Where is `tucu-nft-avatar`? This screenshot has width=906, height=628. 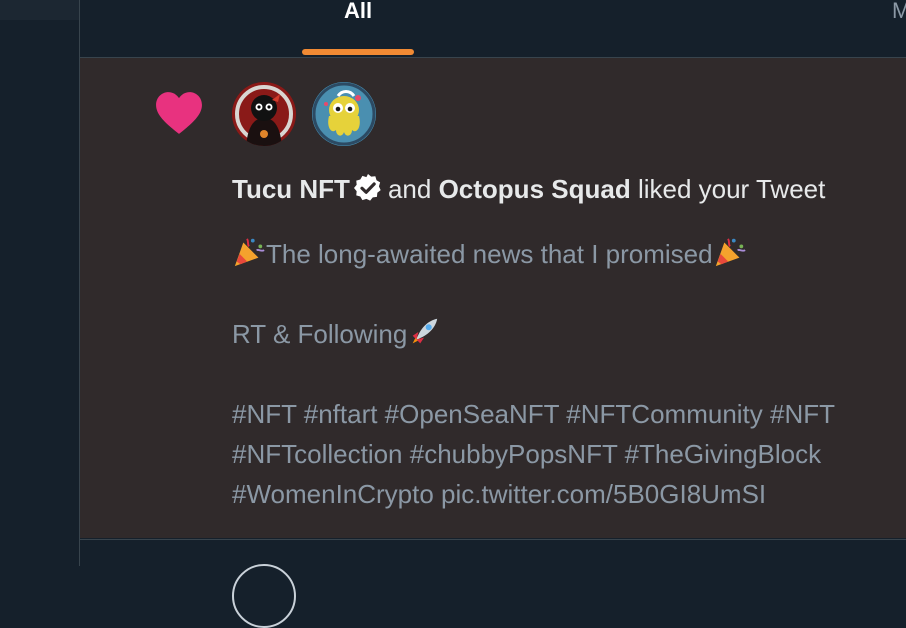 tucu-nft-avatar is located at coordinates (264, 114).